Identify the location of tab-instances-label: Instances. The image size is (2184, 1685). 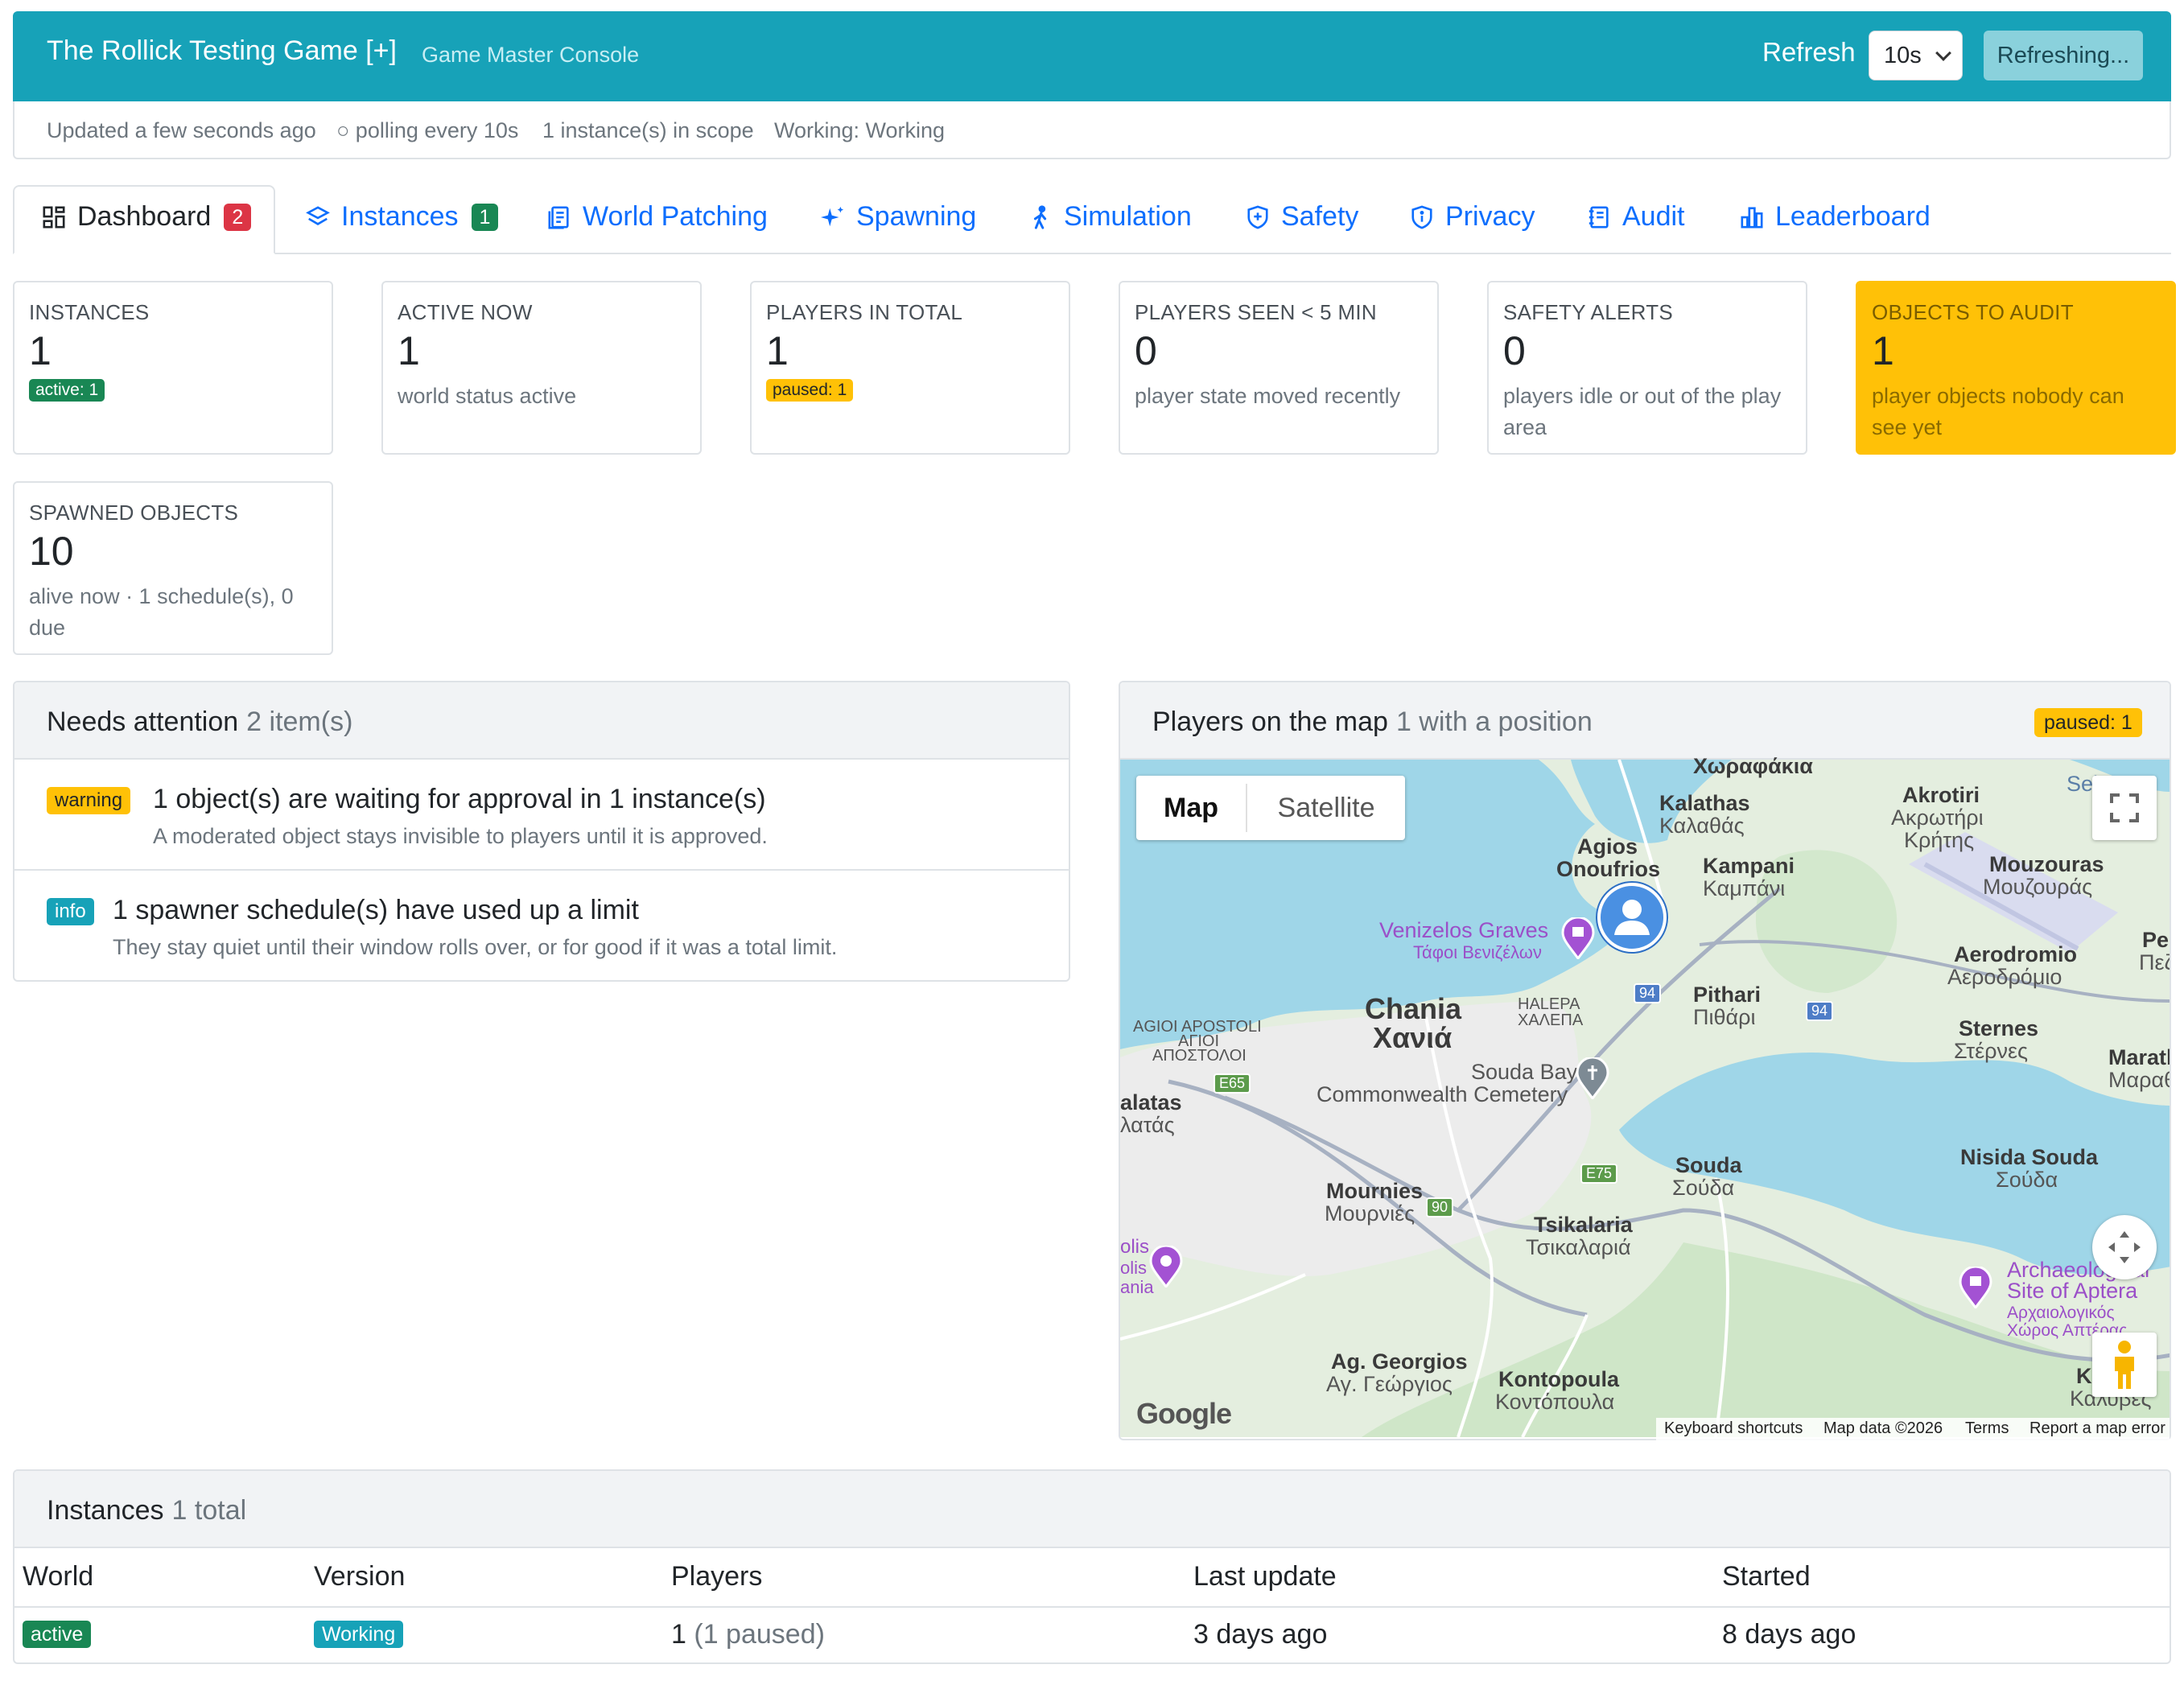
(400, 216).